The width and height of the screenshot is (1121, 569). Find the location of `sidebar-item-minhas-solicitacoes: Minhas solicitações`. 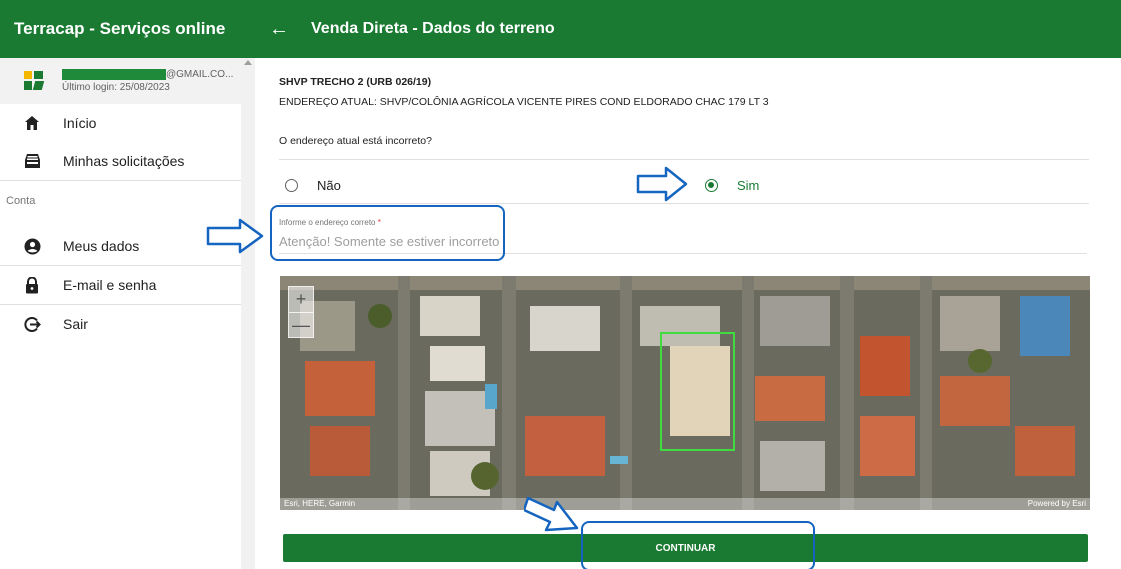

sidebar-item-minhas-solicitacoes: Minhas solicitações is located at coordinates (120, 161).